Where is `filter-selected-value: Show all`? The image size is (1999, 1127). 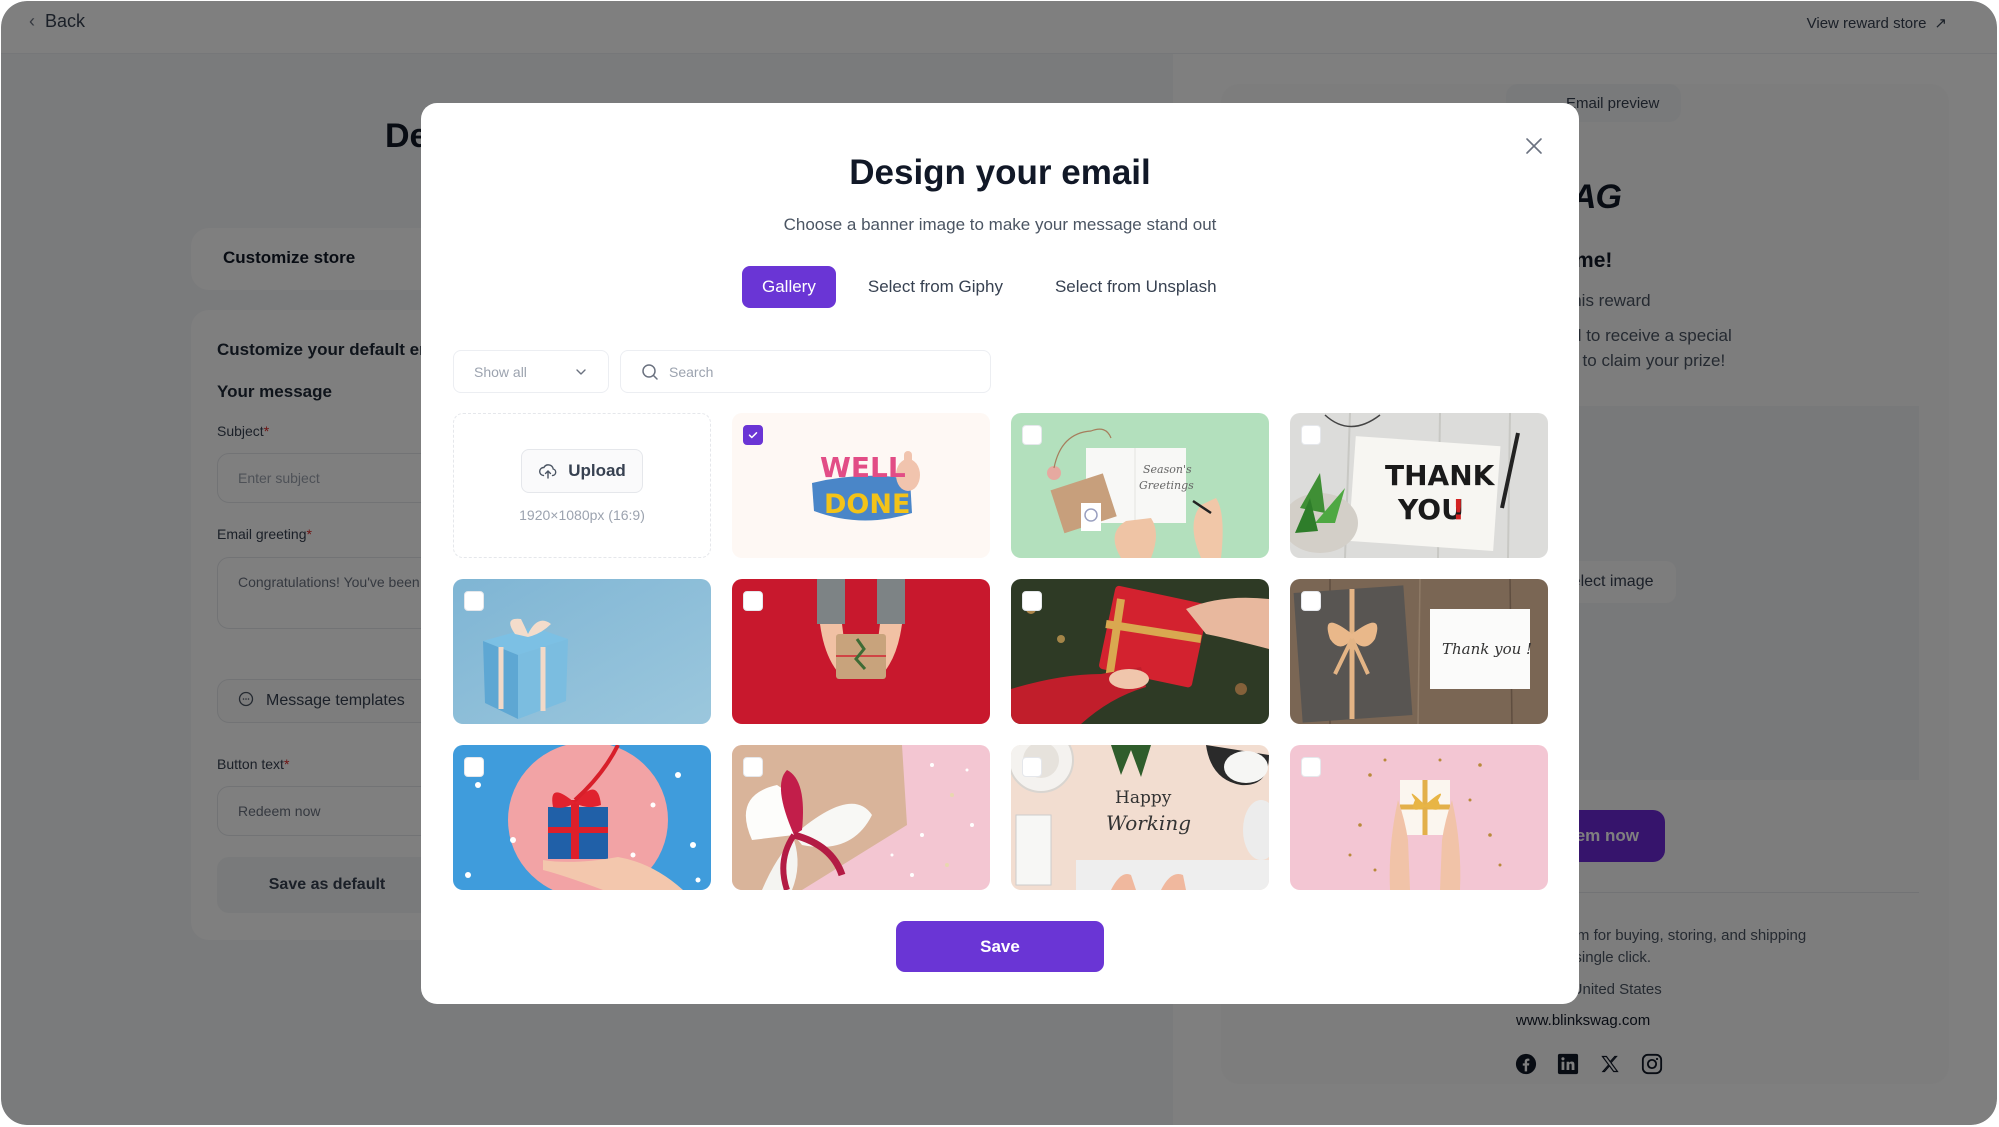
filter-selected-value: Show all is located at coordinates (500, 371).